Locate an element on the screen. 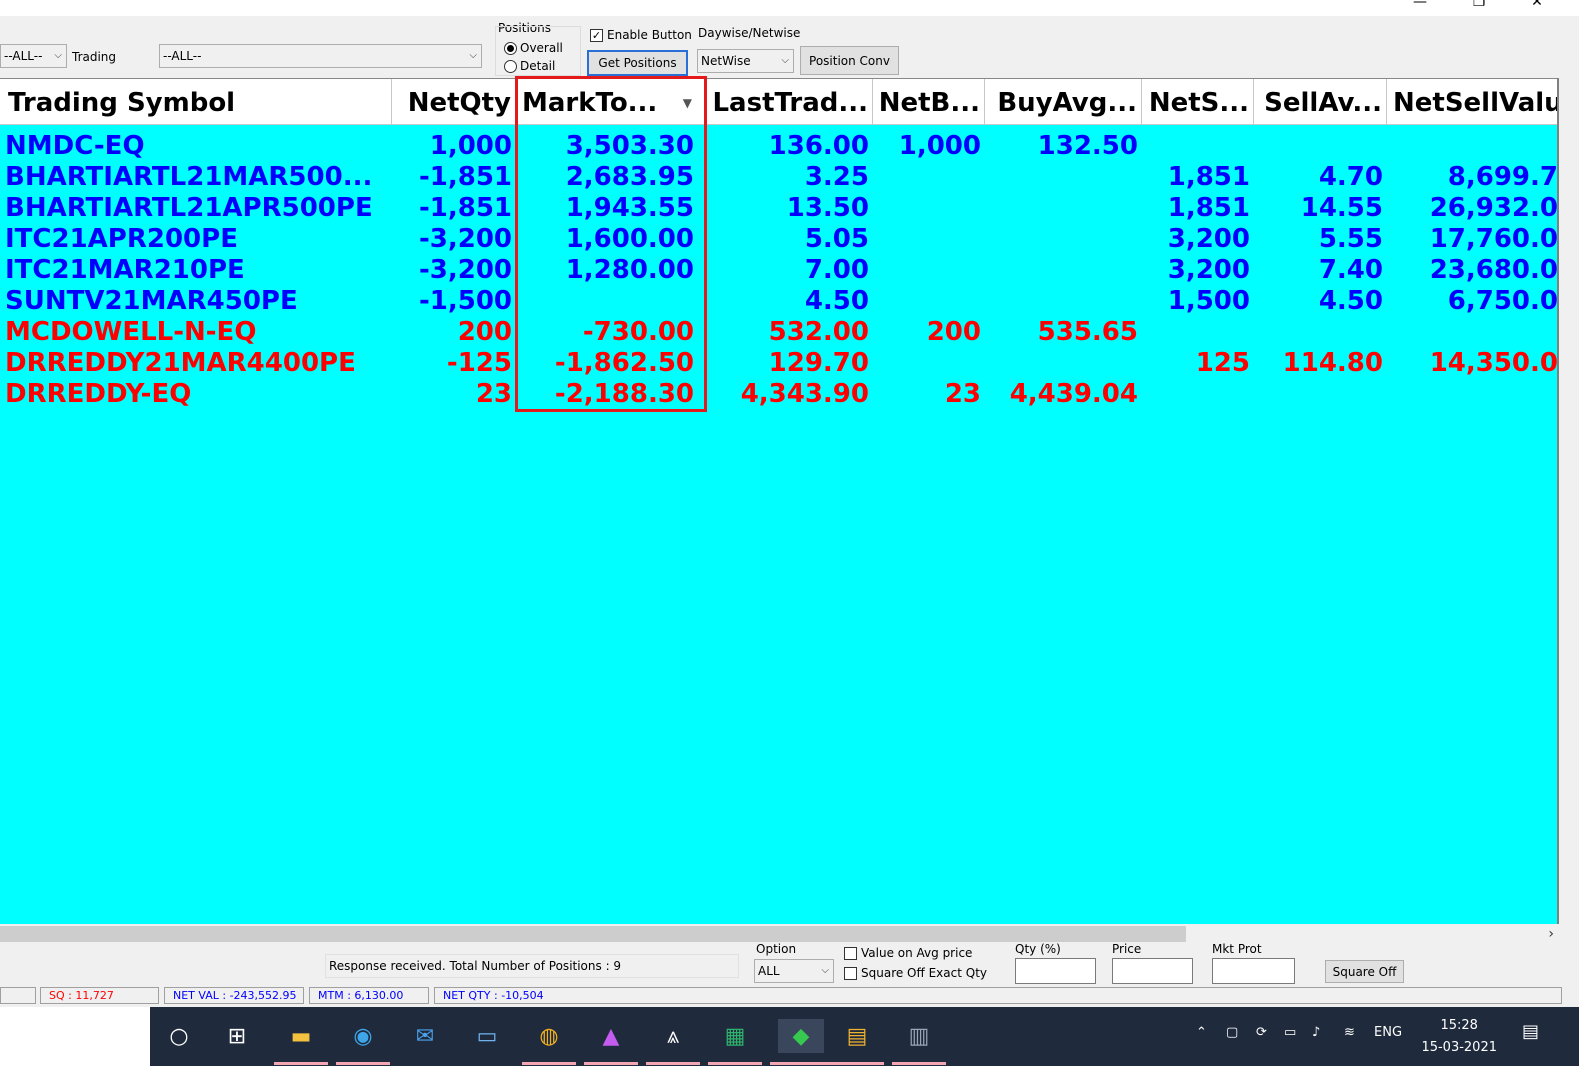 The height and width of the screenshot is (1066, 1579). price-input is located at coordinates (1152, 971).